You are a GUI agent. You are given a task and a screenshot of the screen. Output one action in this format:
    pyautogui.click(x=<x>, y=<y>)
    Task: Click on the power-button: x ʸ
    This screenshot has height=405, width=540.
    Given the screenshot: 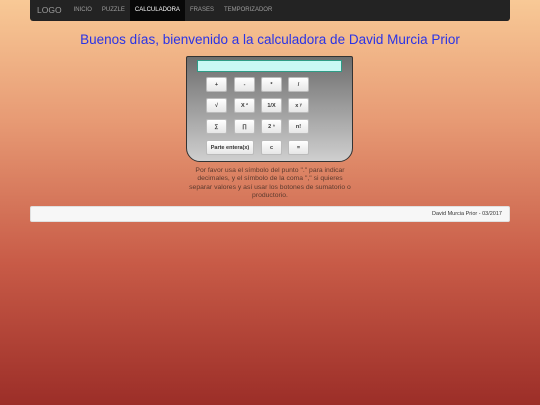 What is the action you would take?
    pyautogui.click(x=298, y=105)
    